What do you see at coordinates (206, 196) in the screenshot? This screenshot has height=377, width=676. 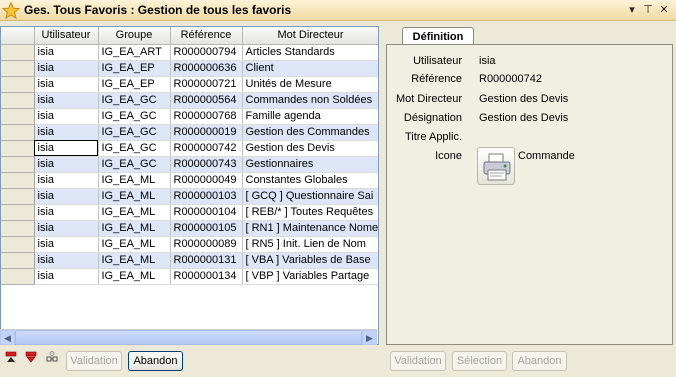 I see `cell-reference: R000000103` at bounding box center [206, 196].